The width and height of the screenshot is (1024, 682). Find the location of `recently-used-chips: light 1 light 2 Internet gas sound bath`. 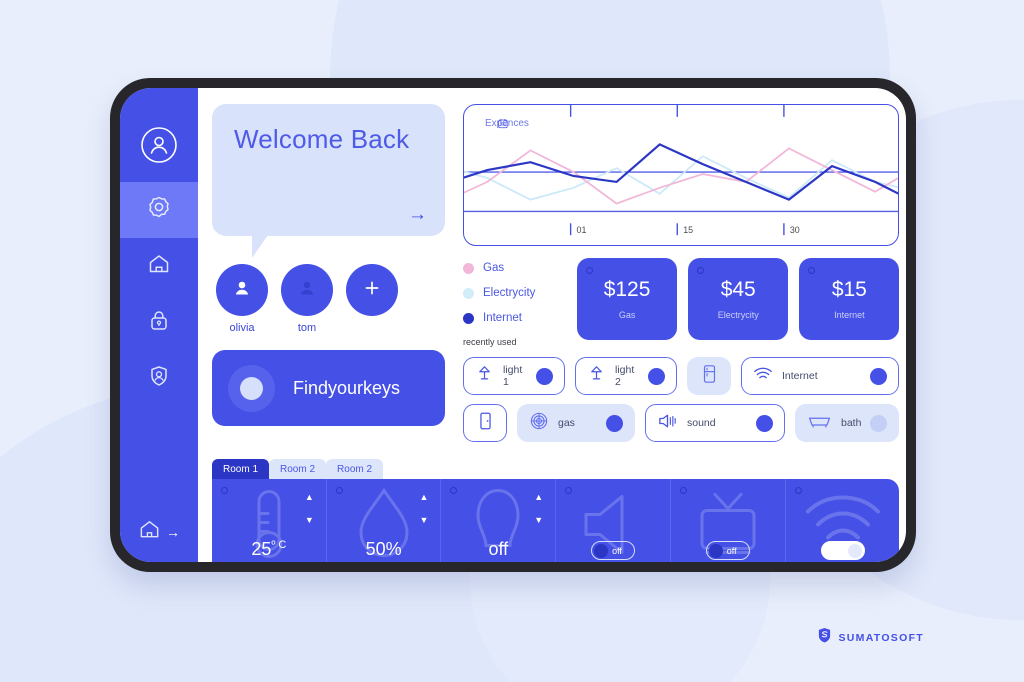

recently-used-chips: light 1 light 2 Internet gas sound bath is located at coordinates (681, 404).